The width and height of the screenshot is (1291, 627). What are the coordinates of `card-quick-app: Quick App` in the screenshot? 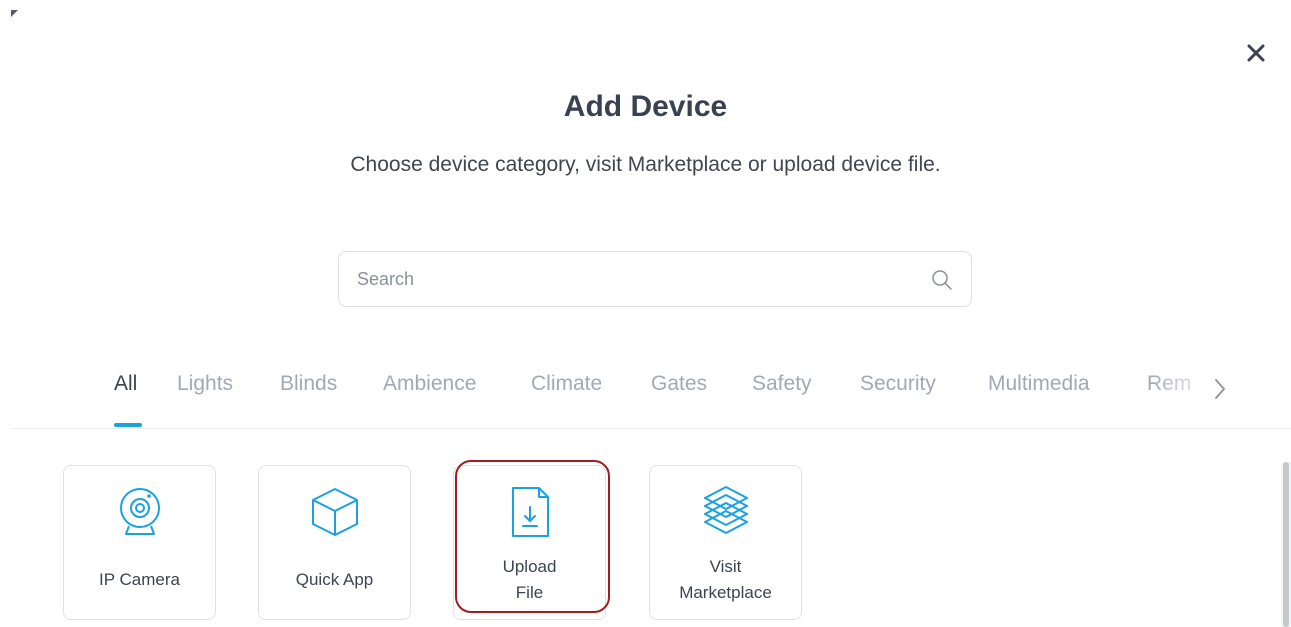 It's located at (334, 542).